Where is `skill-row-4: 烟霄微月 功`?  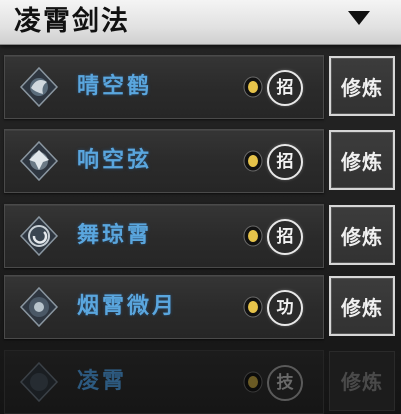 skill-row-4: 烟霄微月 功 is located at coordinates (164, 307).